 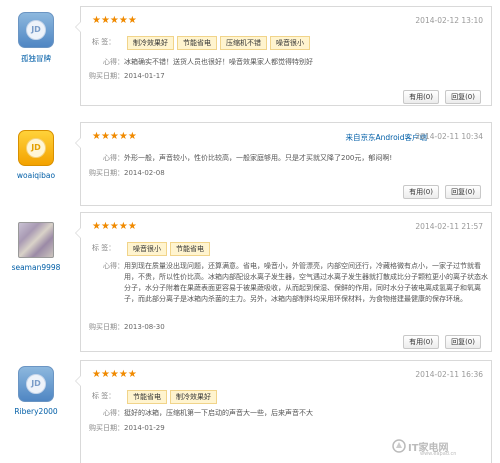 I want to click on reviewer: JD woaiqibao, so click(x=36, y=155).